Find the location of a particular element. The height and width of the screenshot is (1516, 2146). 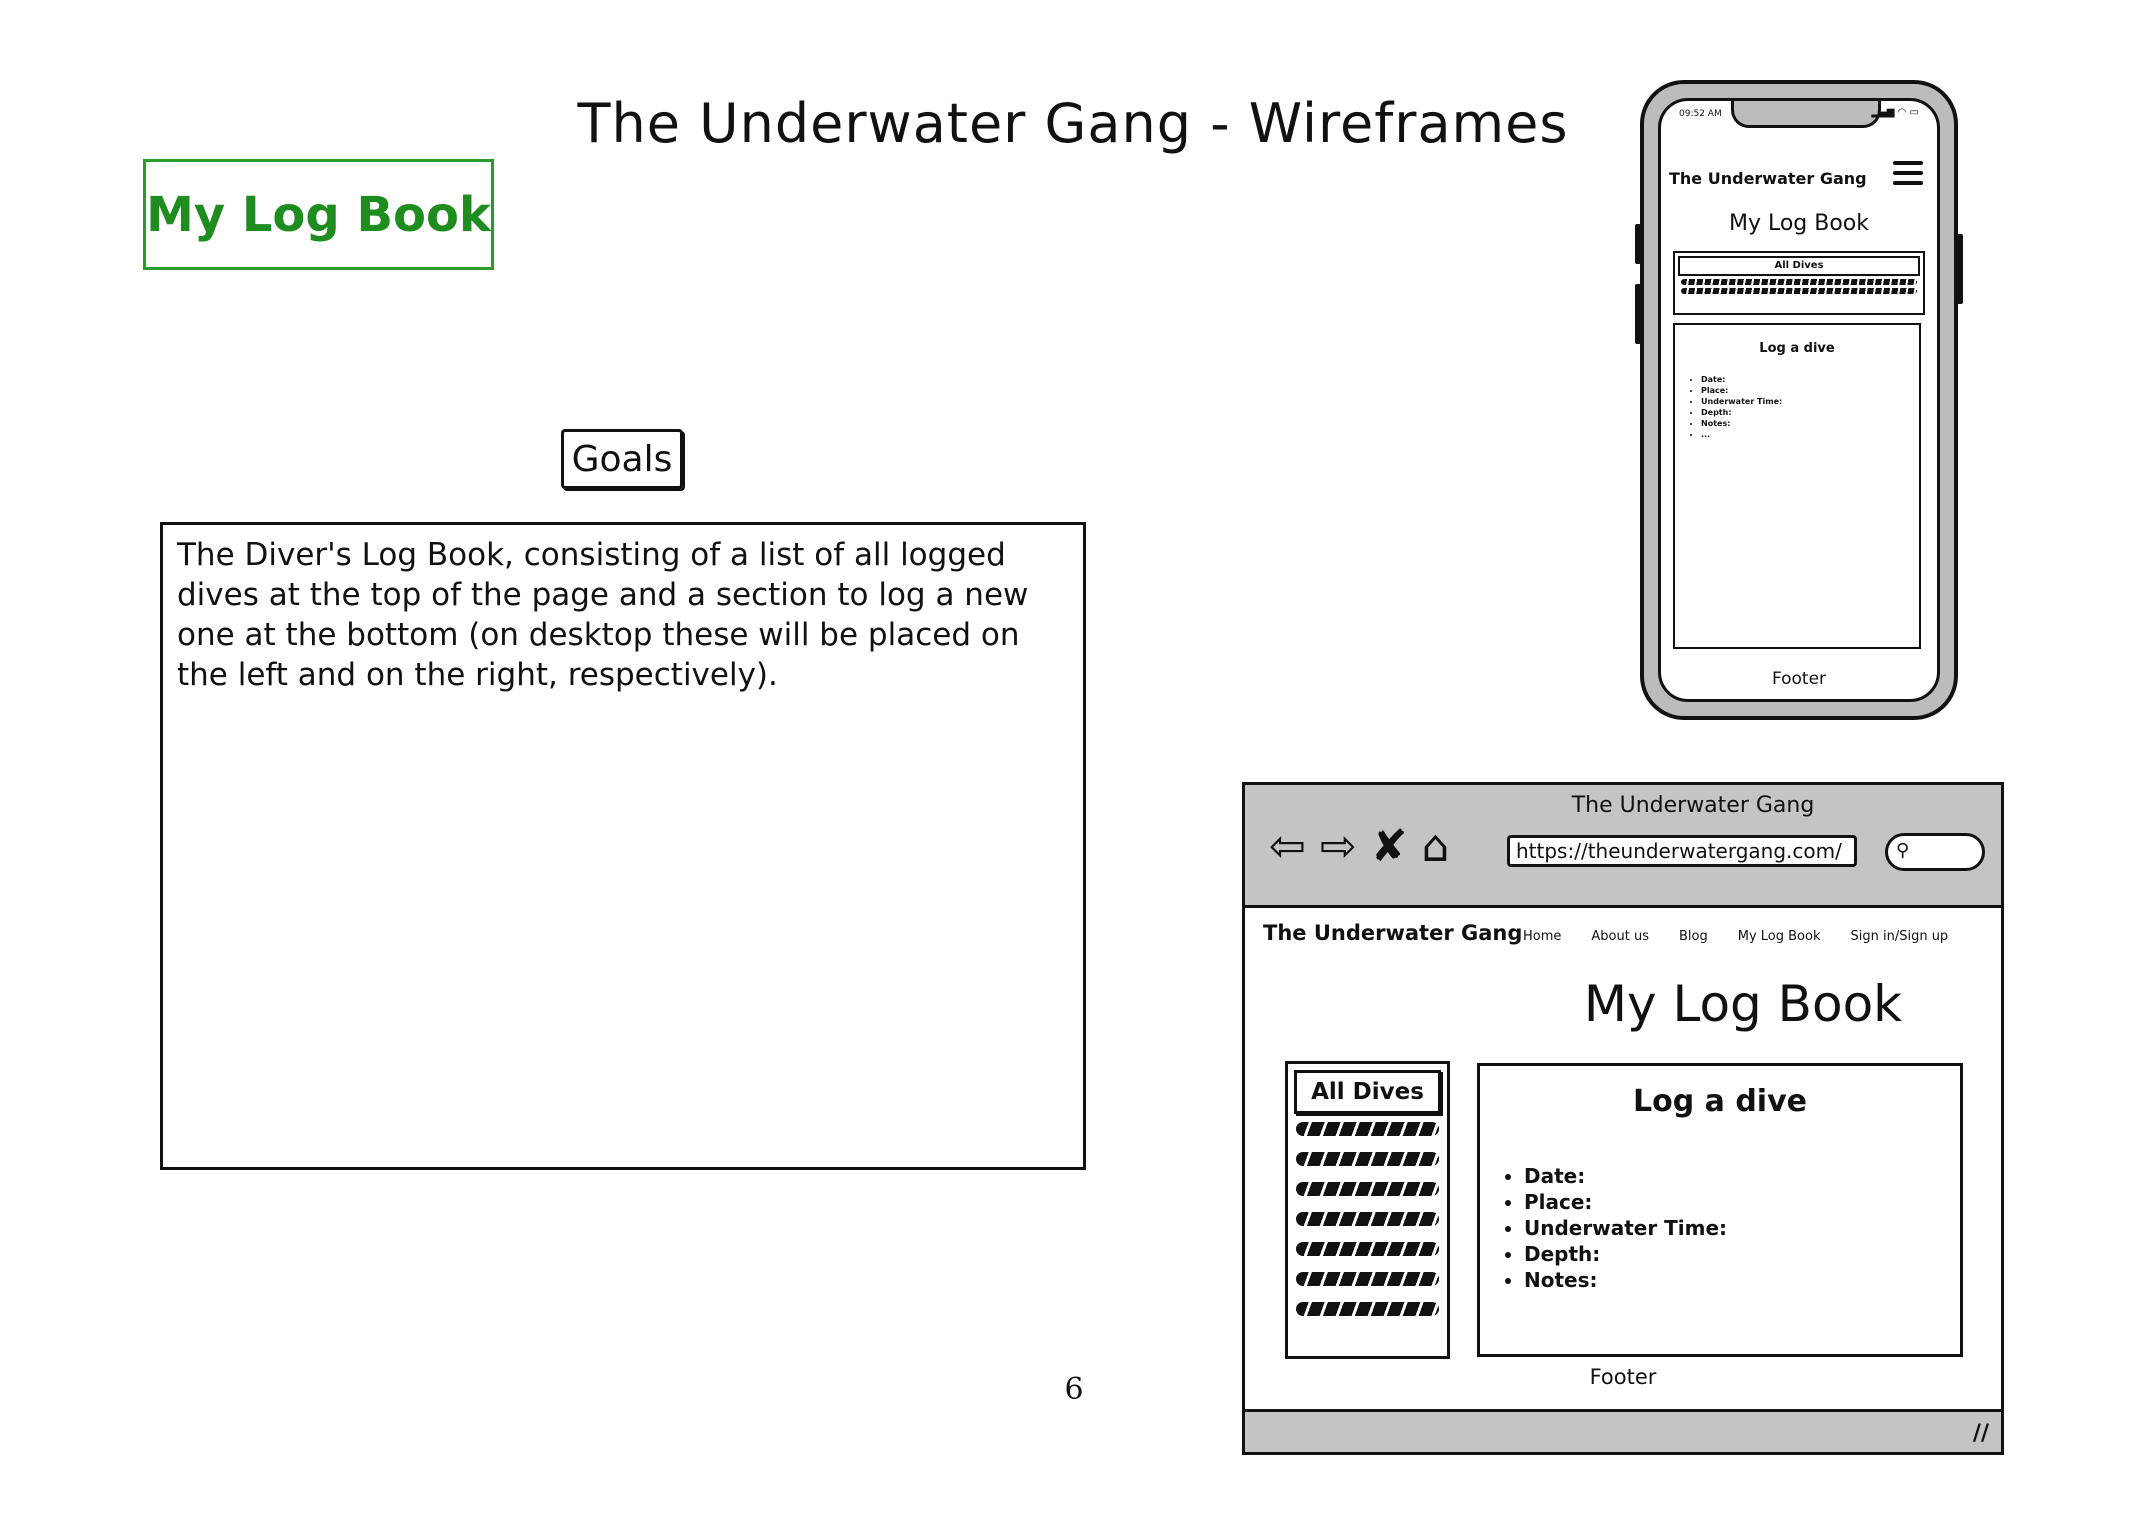

signal-icon: ▂▄▆ ◠ ▭ is located at coordinates (1895, 112).